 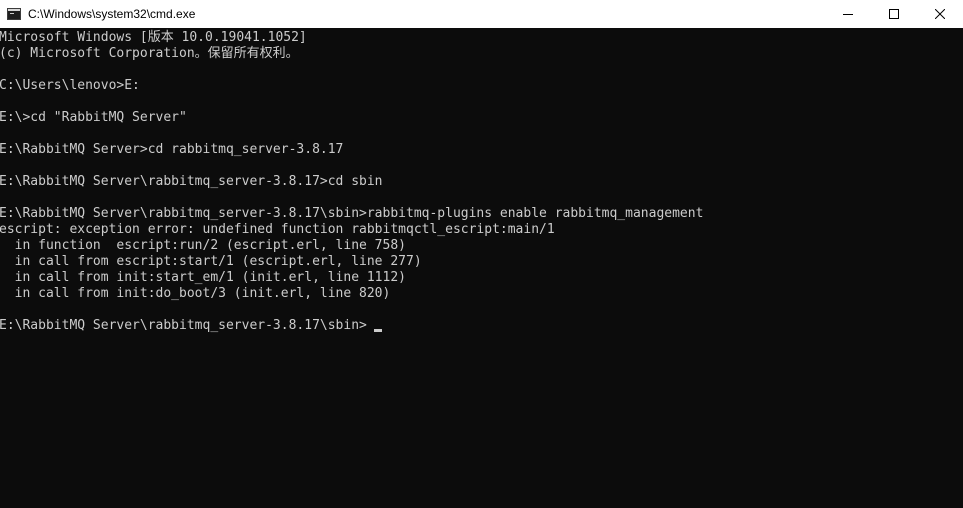 I want to click on window-controls, so click(x=894, y=14).